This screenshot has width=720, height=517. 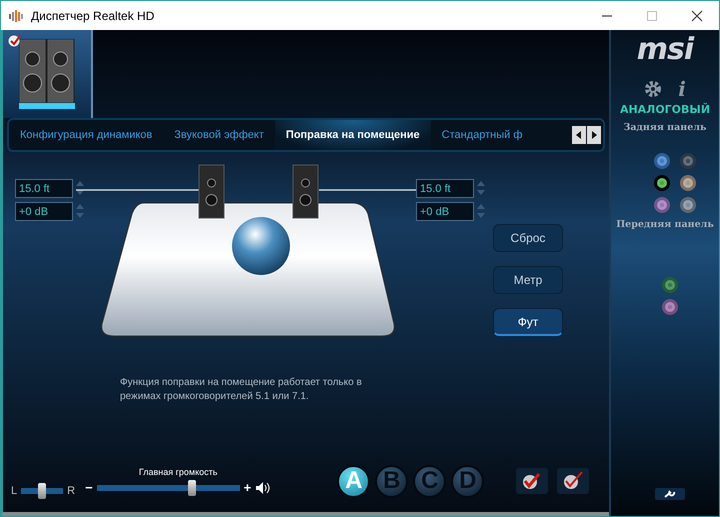 I want to click on volume-icon, so click(x=263, y=487).